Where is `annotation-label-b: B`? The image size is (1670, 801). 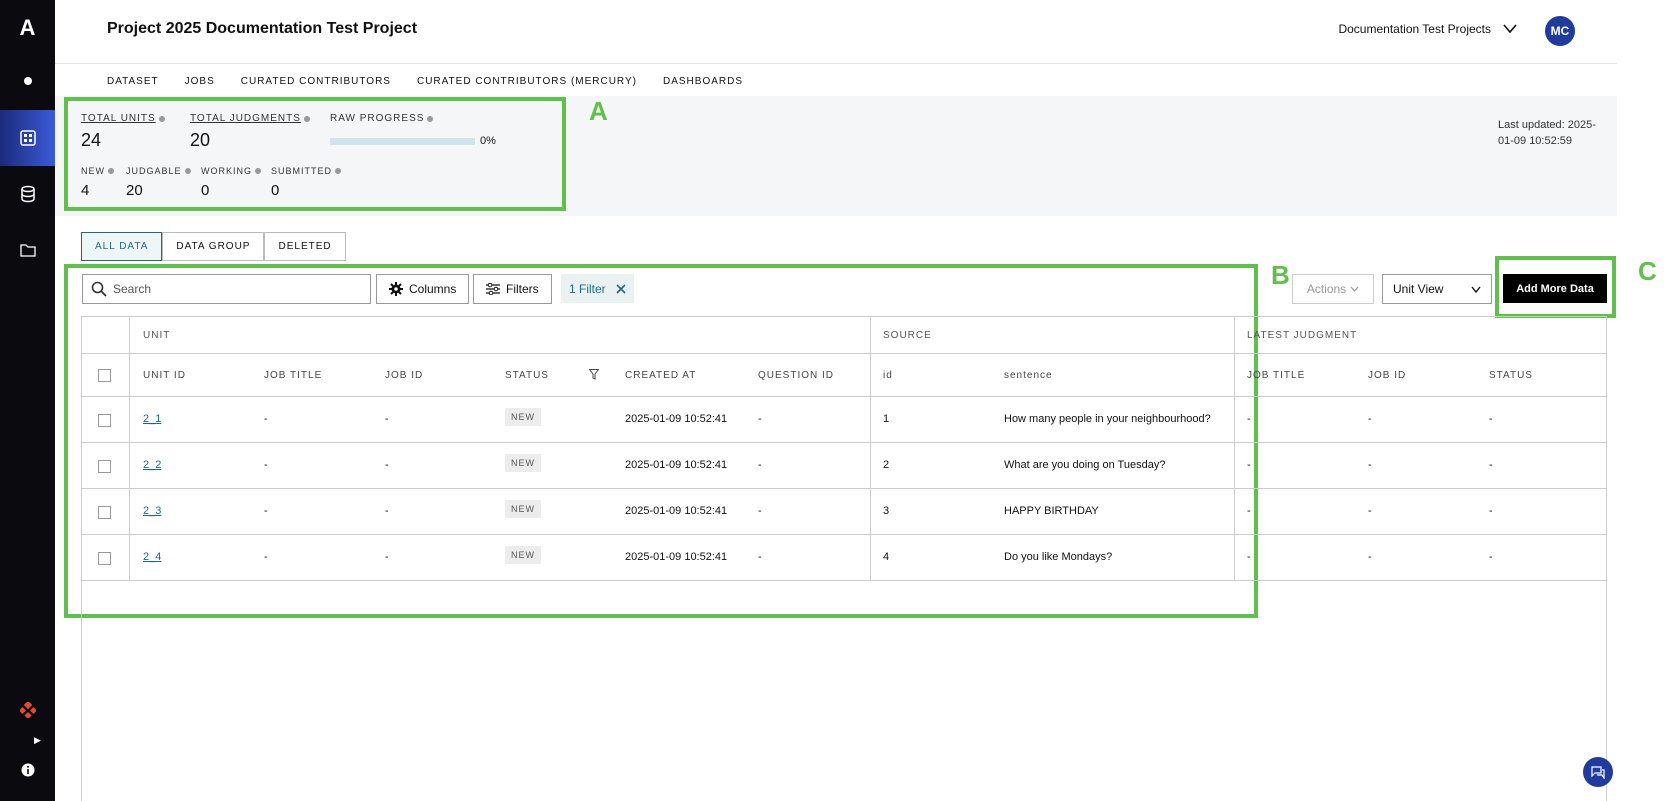 annotation-label-b: B is located at coordinates (1280, 275).